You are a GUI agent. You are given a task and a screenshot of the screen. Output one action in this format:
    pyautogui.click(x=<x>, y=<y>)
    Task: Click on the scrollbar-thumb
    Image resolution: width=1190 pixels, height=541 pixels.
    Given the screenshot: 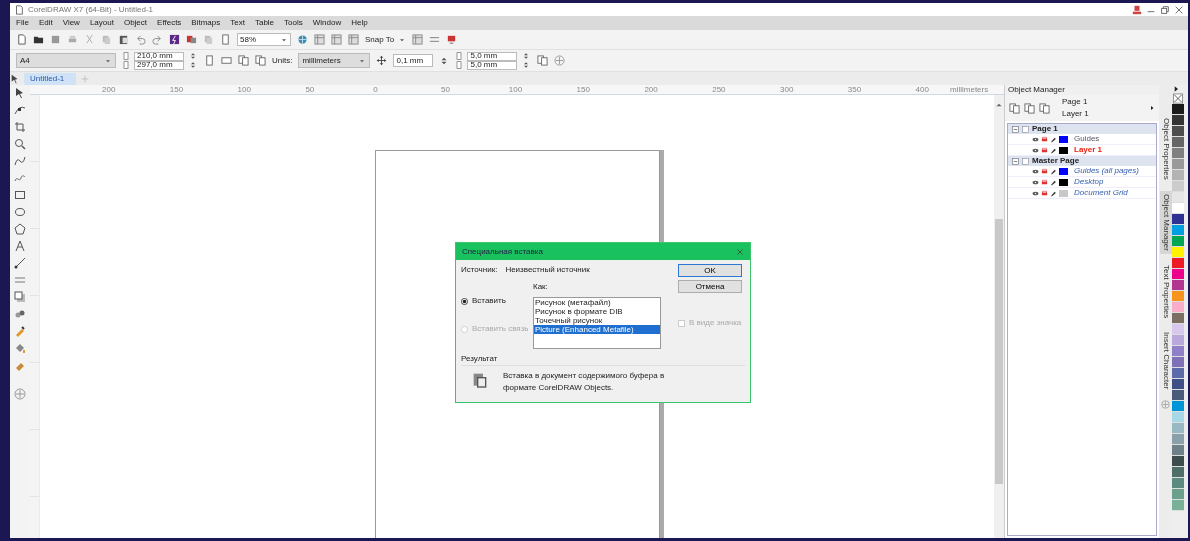 What is the action you would take?
    pyautogui.click(x=999, y=351)
    